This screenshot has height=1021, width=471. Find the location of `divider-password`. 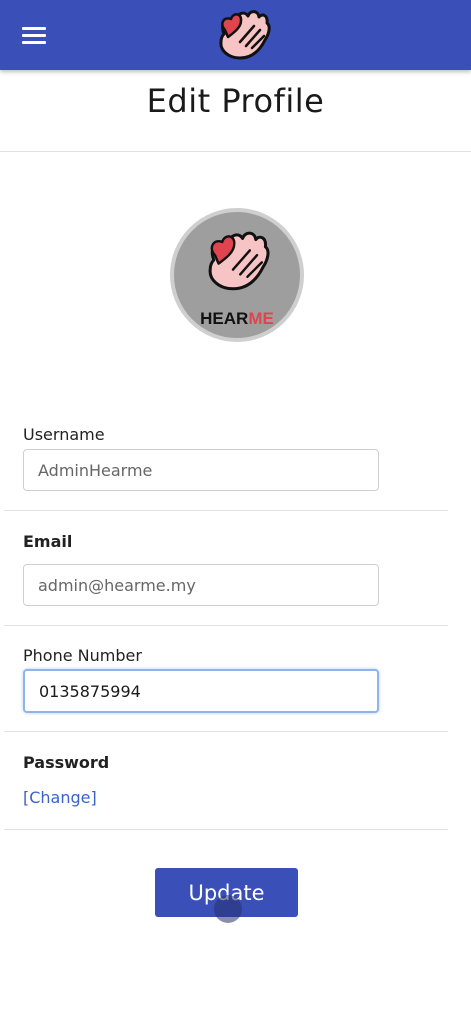

divider-password is located at coordinates (226, 829).